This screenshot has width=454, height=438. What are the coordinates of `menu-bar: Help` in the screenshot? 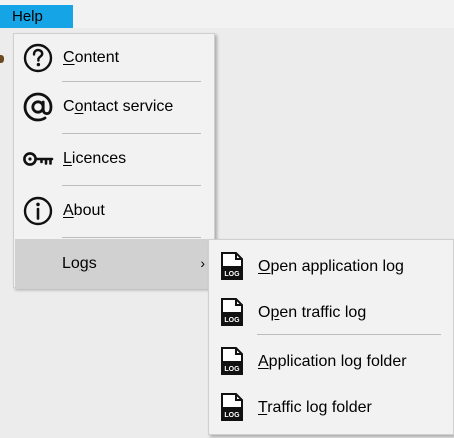 It's located at (227, 14).